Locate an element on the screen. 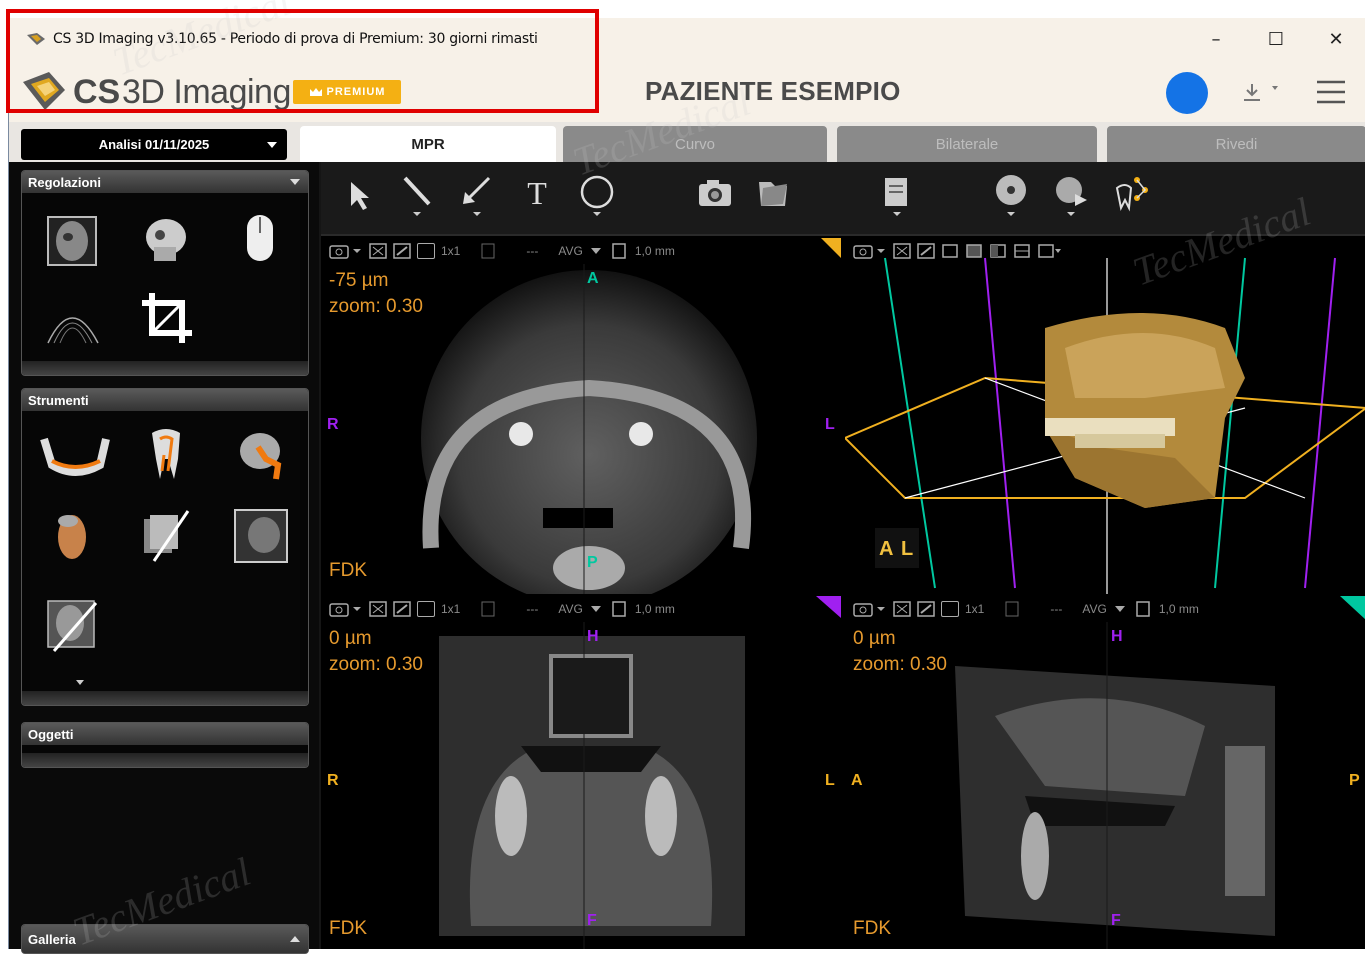 The height and width of the screenshot is (955, 1365). skull-2d-view-icon is located at coordinates (73, 242).